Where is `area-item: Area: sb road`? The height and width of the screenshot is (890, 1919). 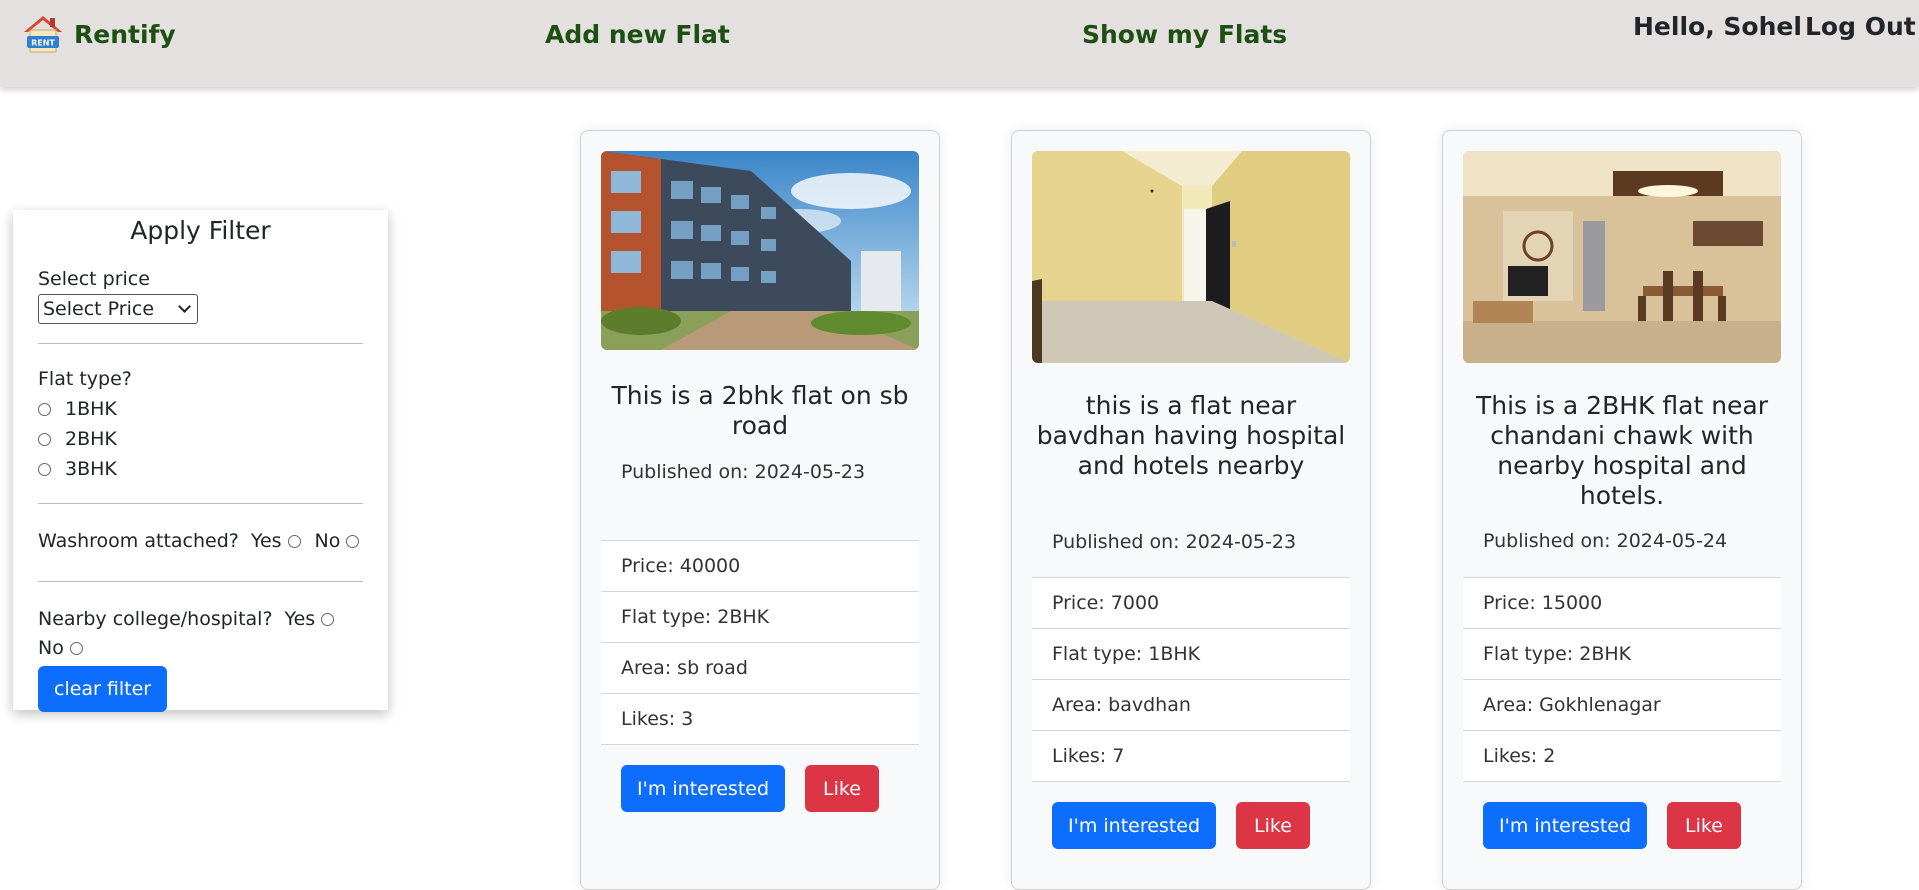
area-item: Area: sb road is located at coordinates (760, 668).